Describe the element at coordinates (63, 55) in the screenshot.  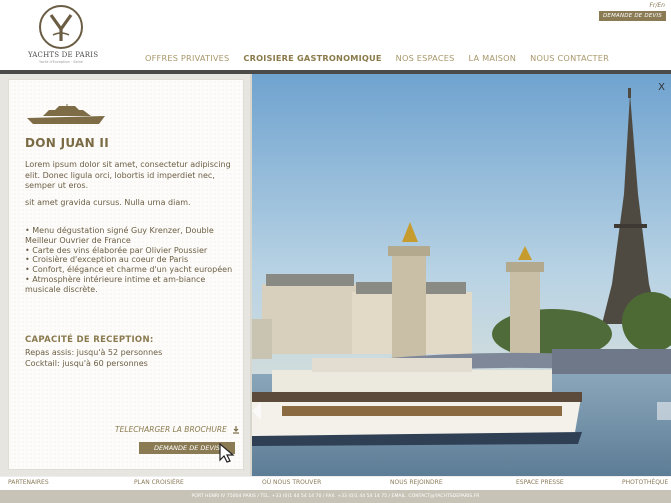
I see `logo-name: YACHTS DE PARIS` at that location.